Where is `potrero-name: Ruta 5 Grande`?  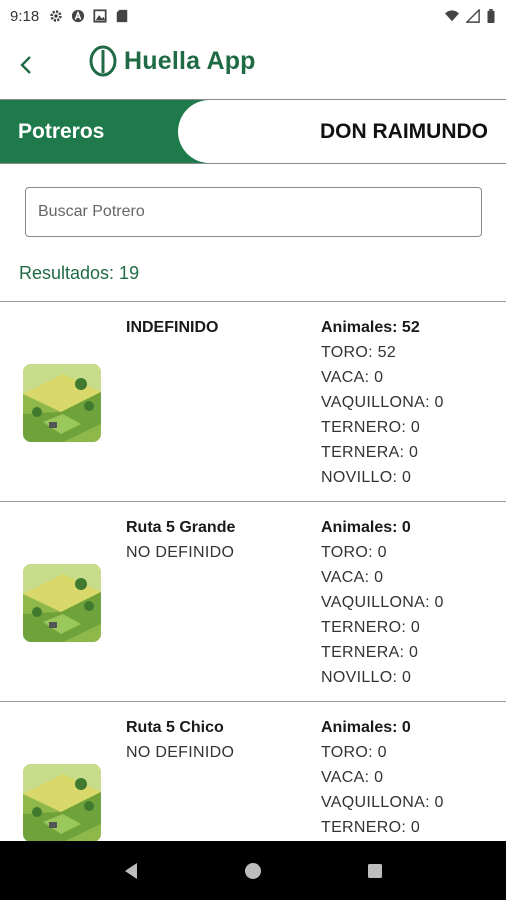 potrero-name: Ruta 5 Grande is located at coordinates (181, 527).